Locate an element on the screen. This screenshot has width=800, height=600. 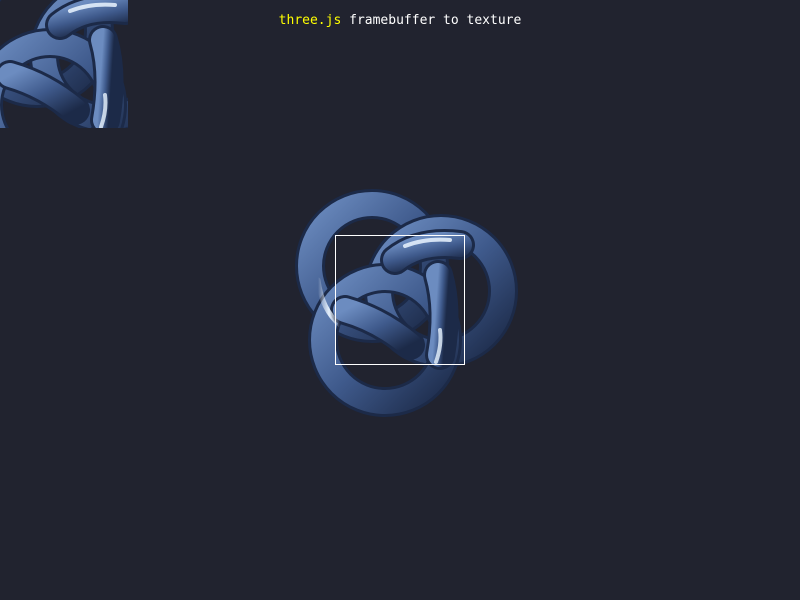
info-header: three.js framebuffer to texture is located at coordinates (400, 21).